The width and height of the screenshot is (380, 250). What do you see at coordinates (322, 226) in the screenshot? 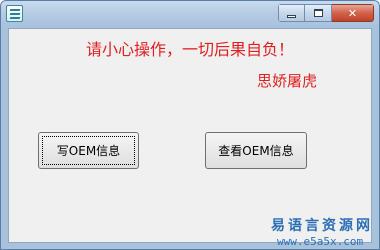
I see `watermark-site-name: 易语言资源网` at bounding box center [322, 226].